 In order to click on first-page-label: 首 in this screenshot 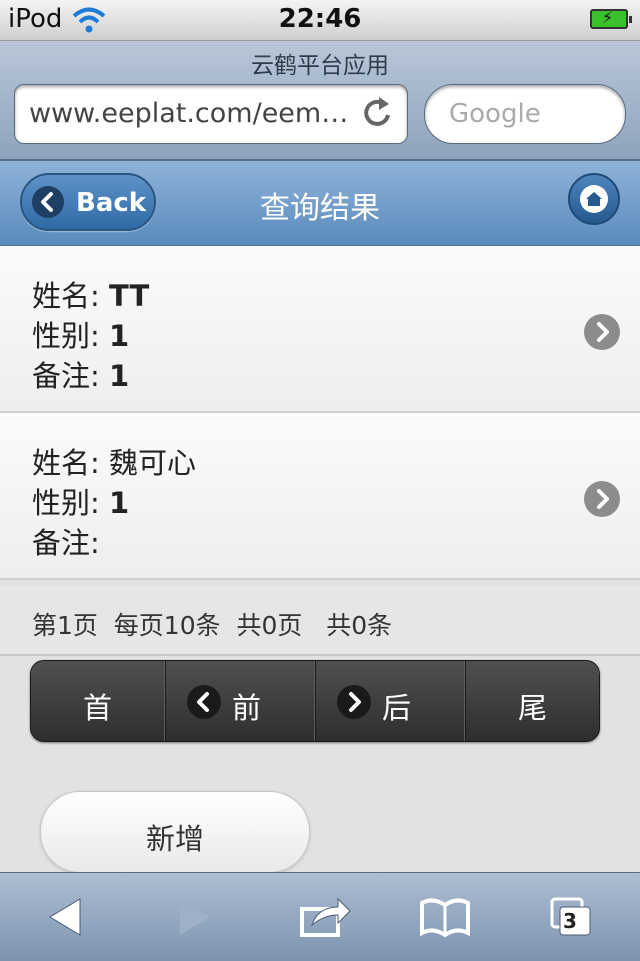, I will do `click(98, 708)`.